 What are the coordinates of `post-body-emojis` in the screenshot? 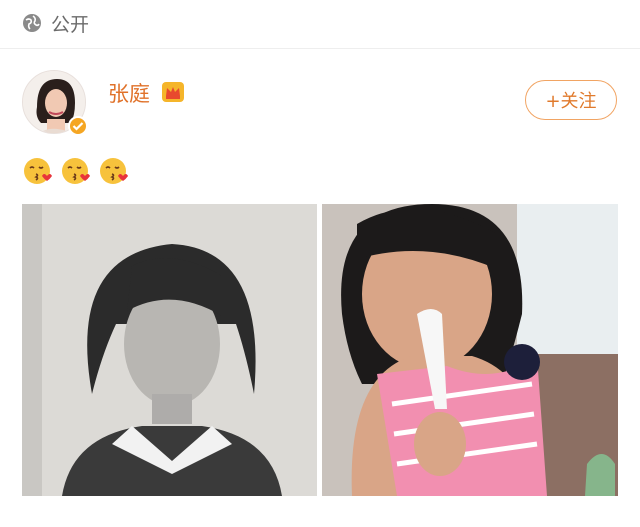 It's located at (76, 171).